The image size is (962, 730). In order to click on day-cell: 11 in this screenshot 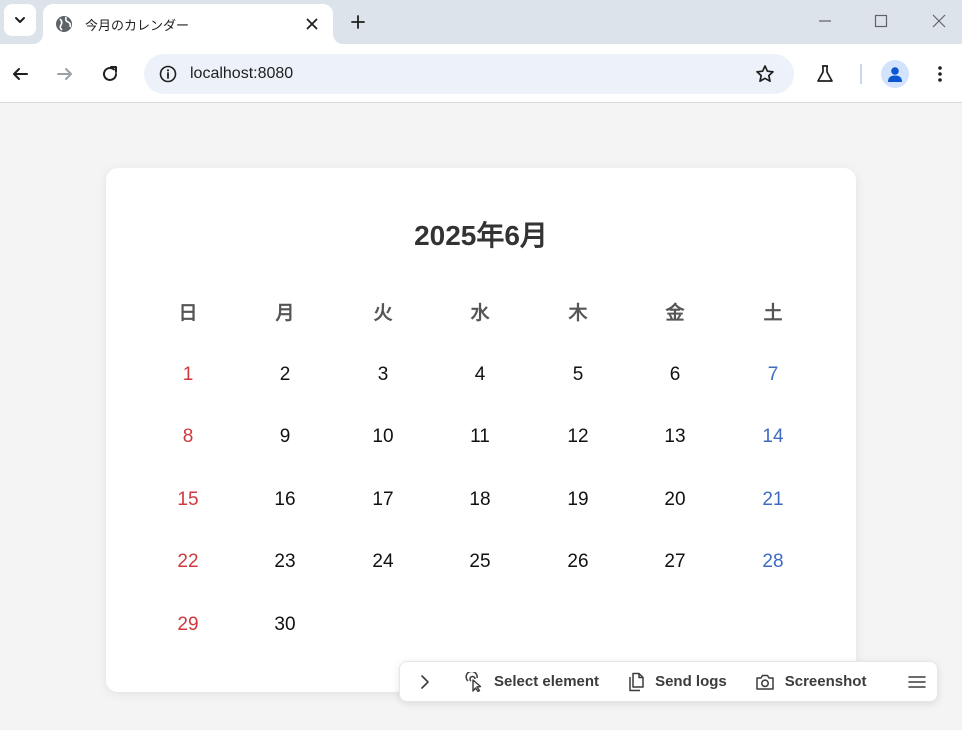, I will do `click(480, 436)`.